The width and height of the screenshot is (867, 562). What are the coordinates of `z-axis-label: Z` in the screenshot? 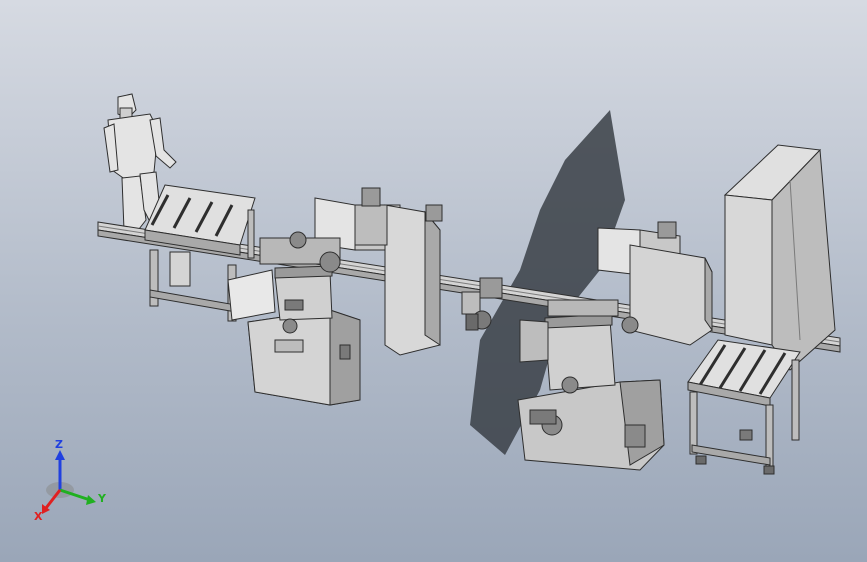 It's located at (59, 445).